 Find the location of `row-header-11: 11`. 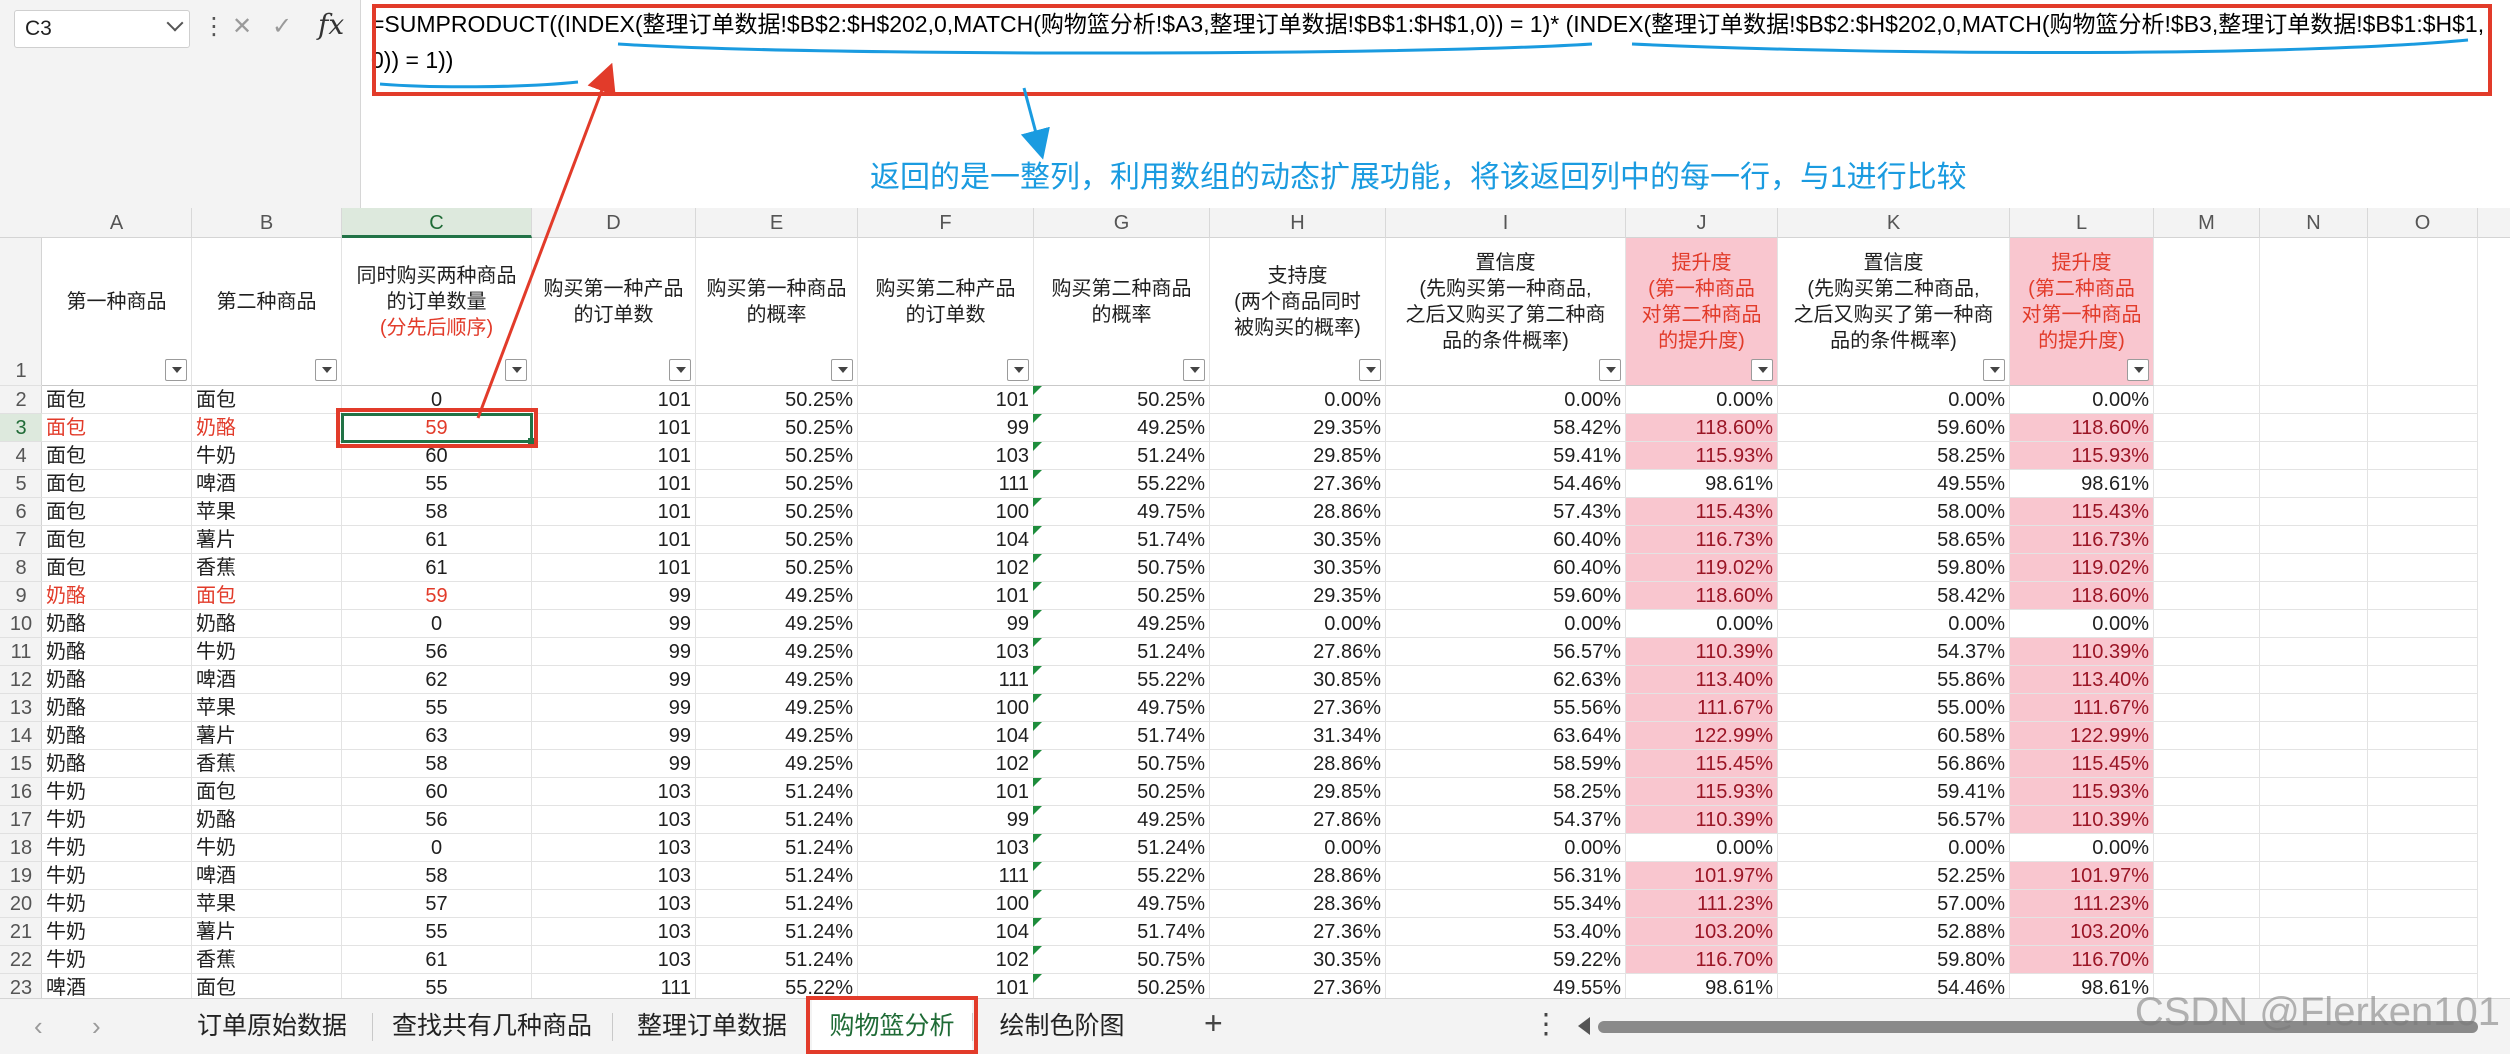

row-header-11: 11 is located at coordinates (21, 652).